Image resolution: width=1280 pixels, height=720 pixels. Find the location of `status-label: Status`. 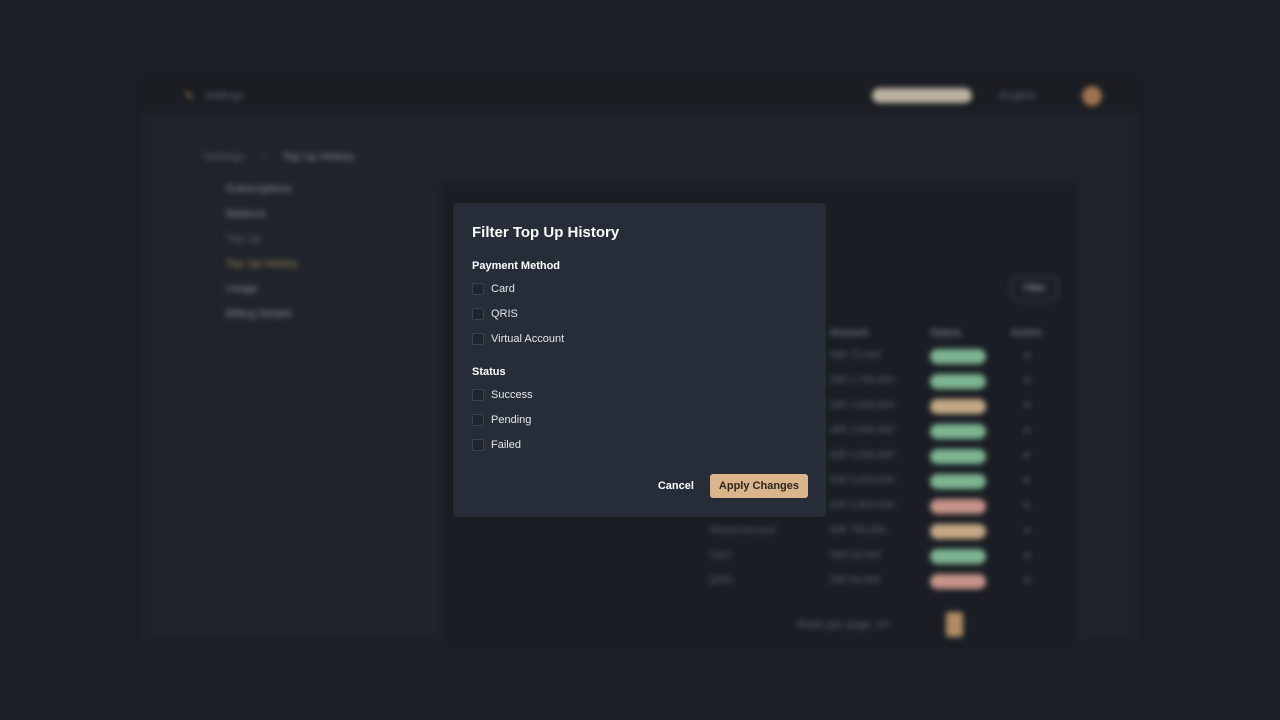

status-label: Status is located at coordinates (489, 372).